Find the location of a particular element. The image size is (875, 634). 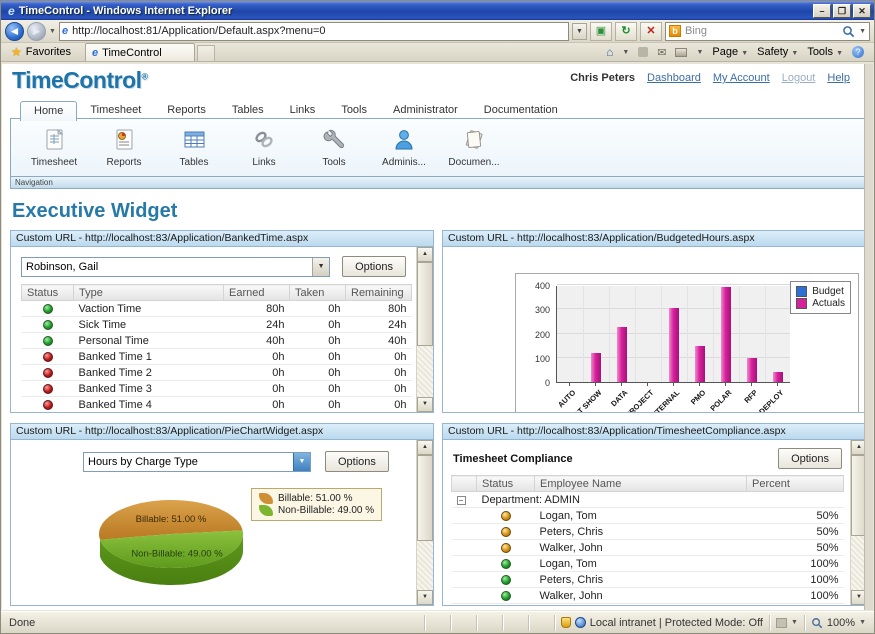

user-link-logout: Logout is located at coordinates (799, 78).